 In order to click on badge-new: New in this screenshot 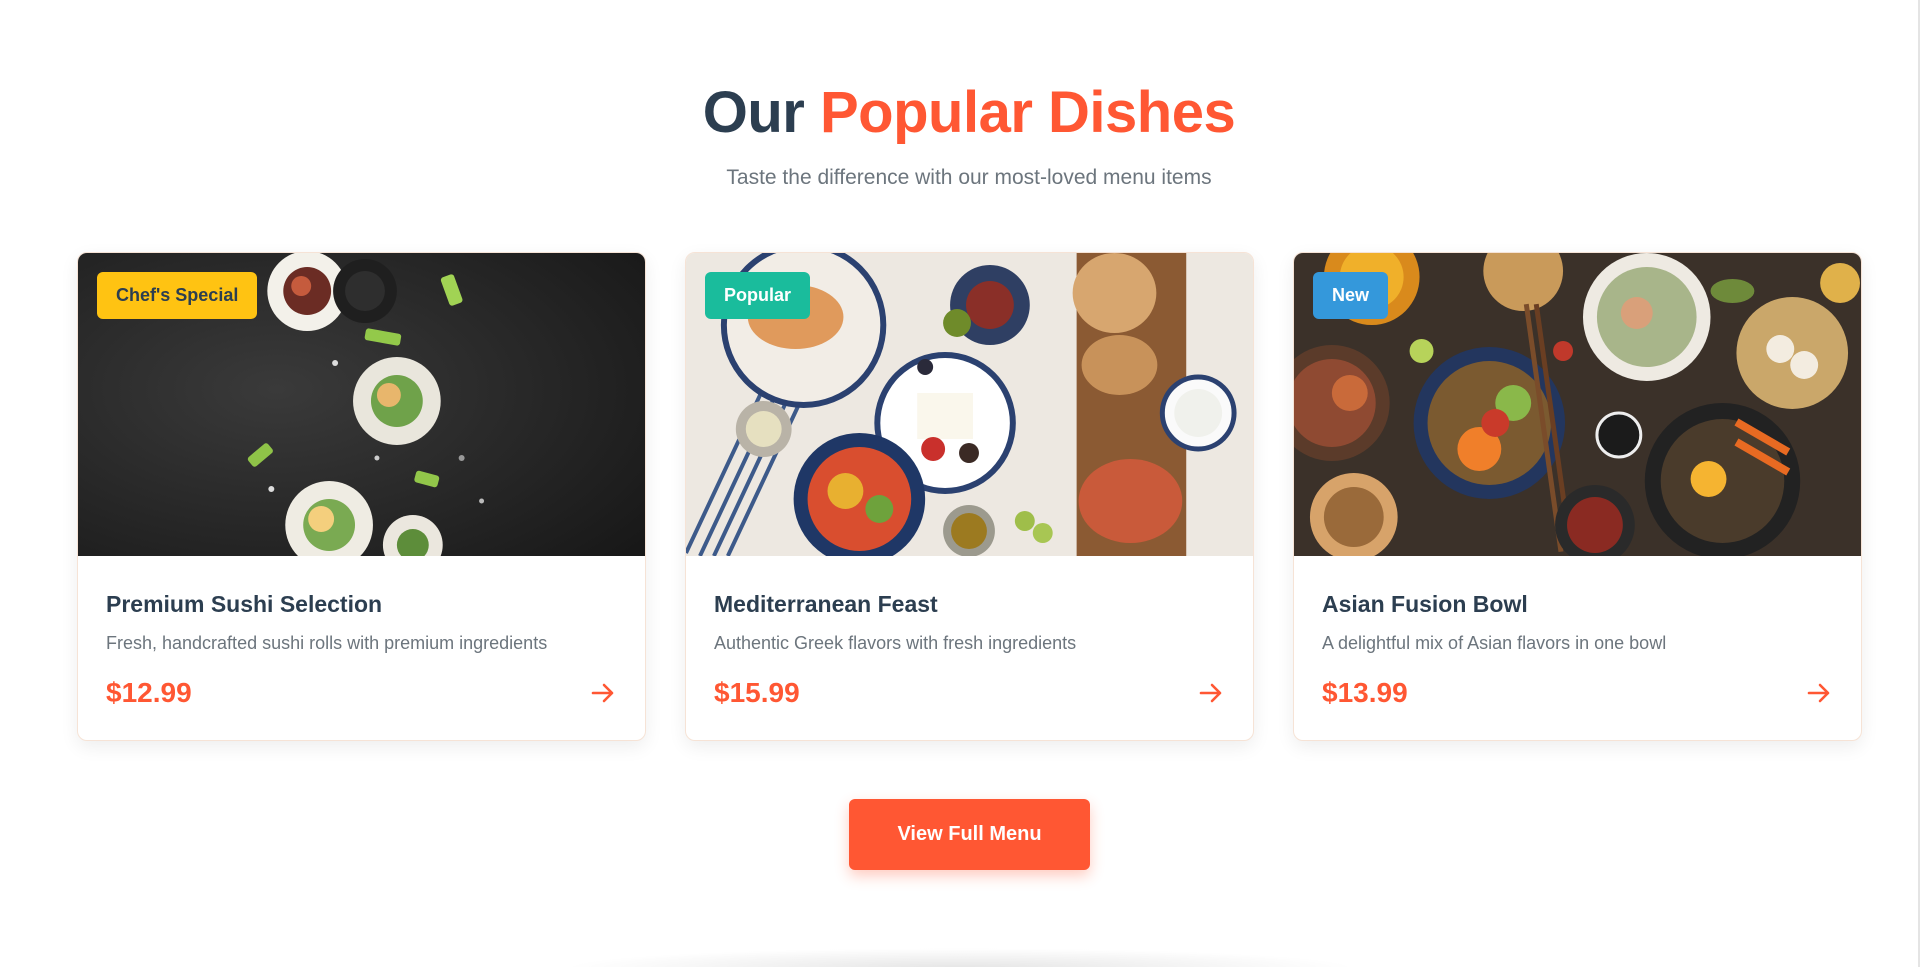, I will do `click(1351, 295)`.